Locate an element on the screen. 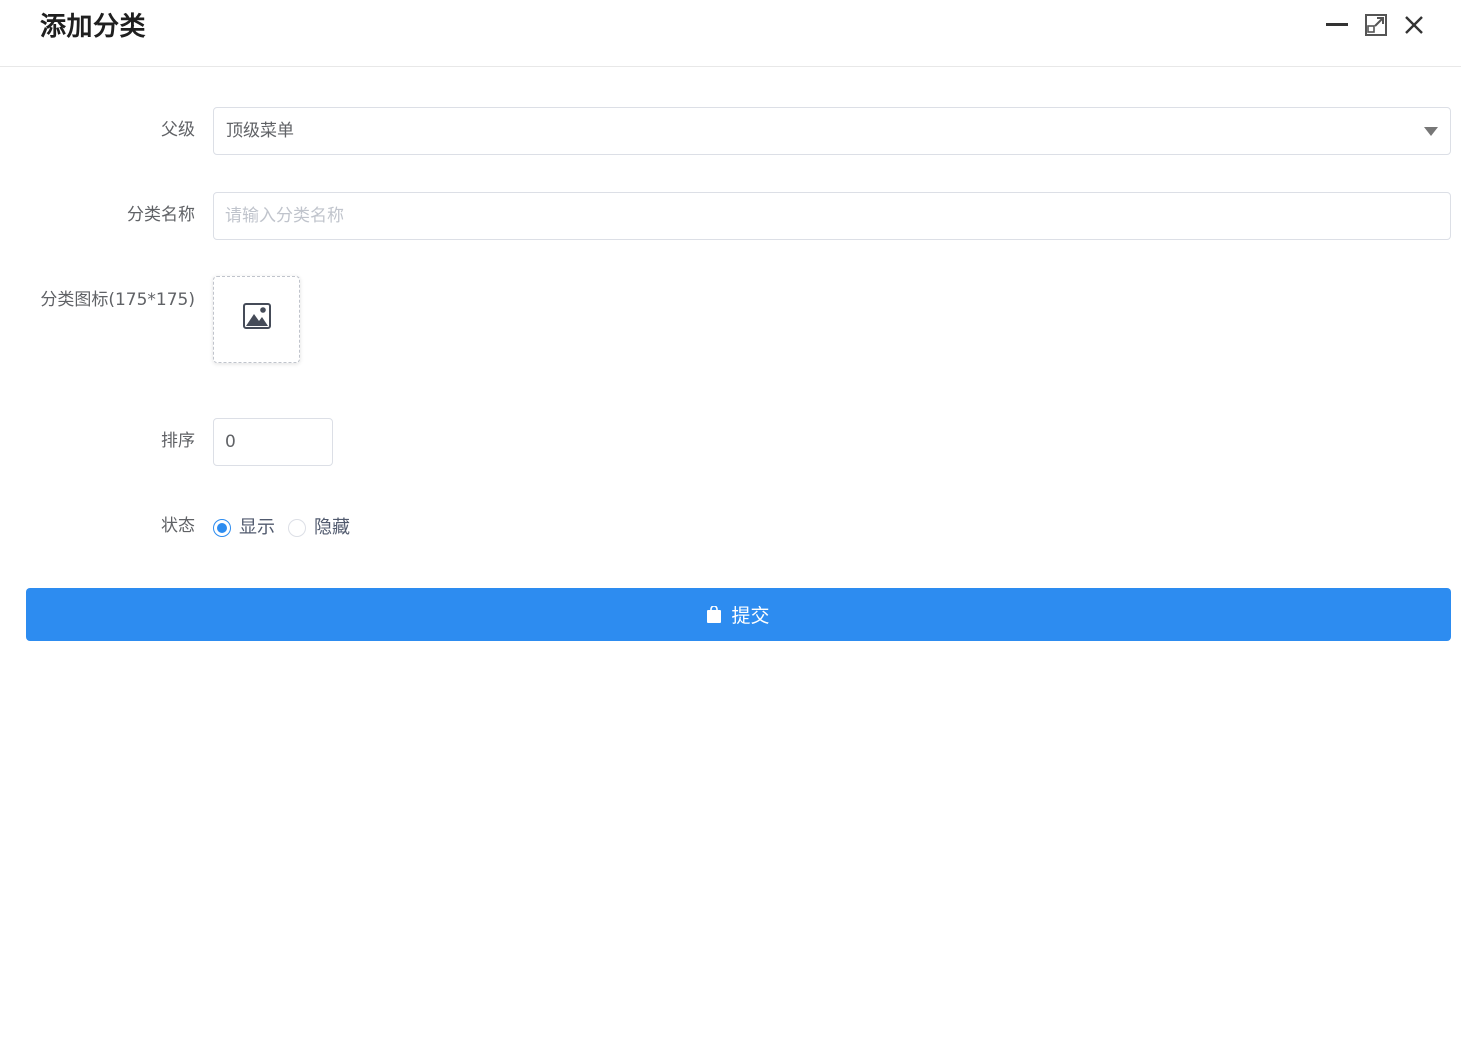  sort-label: 排序 is located at coordinates (178, 441).